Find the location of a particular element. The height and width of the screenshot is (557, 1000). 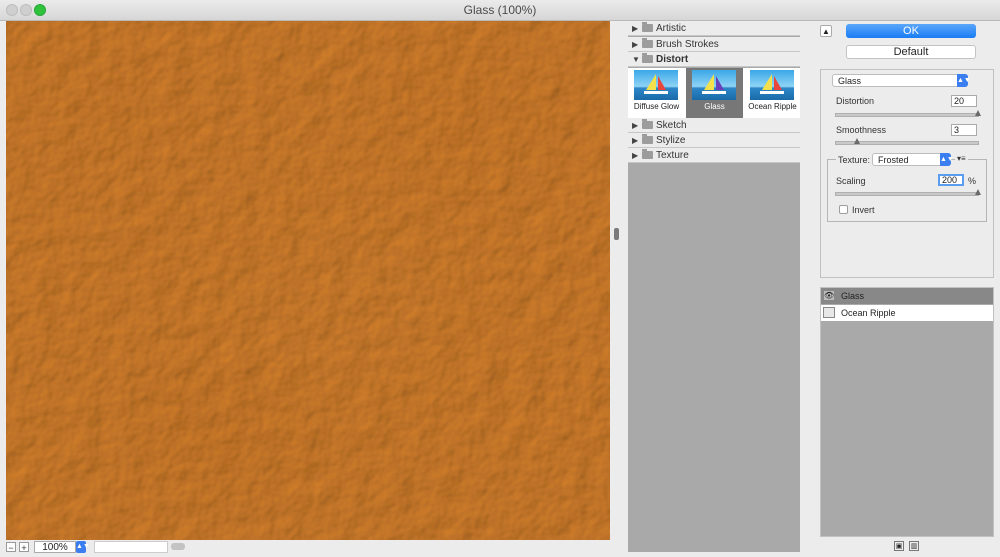

scaling-slider is located at coordinates (908, 192).